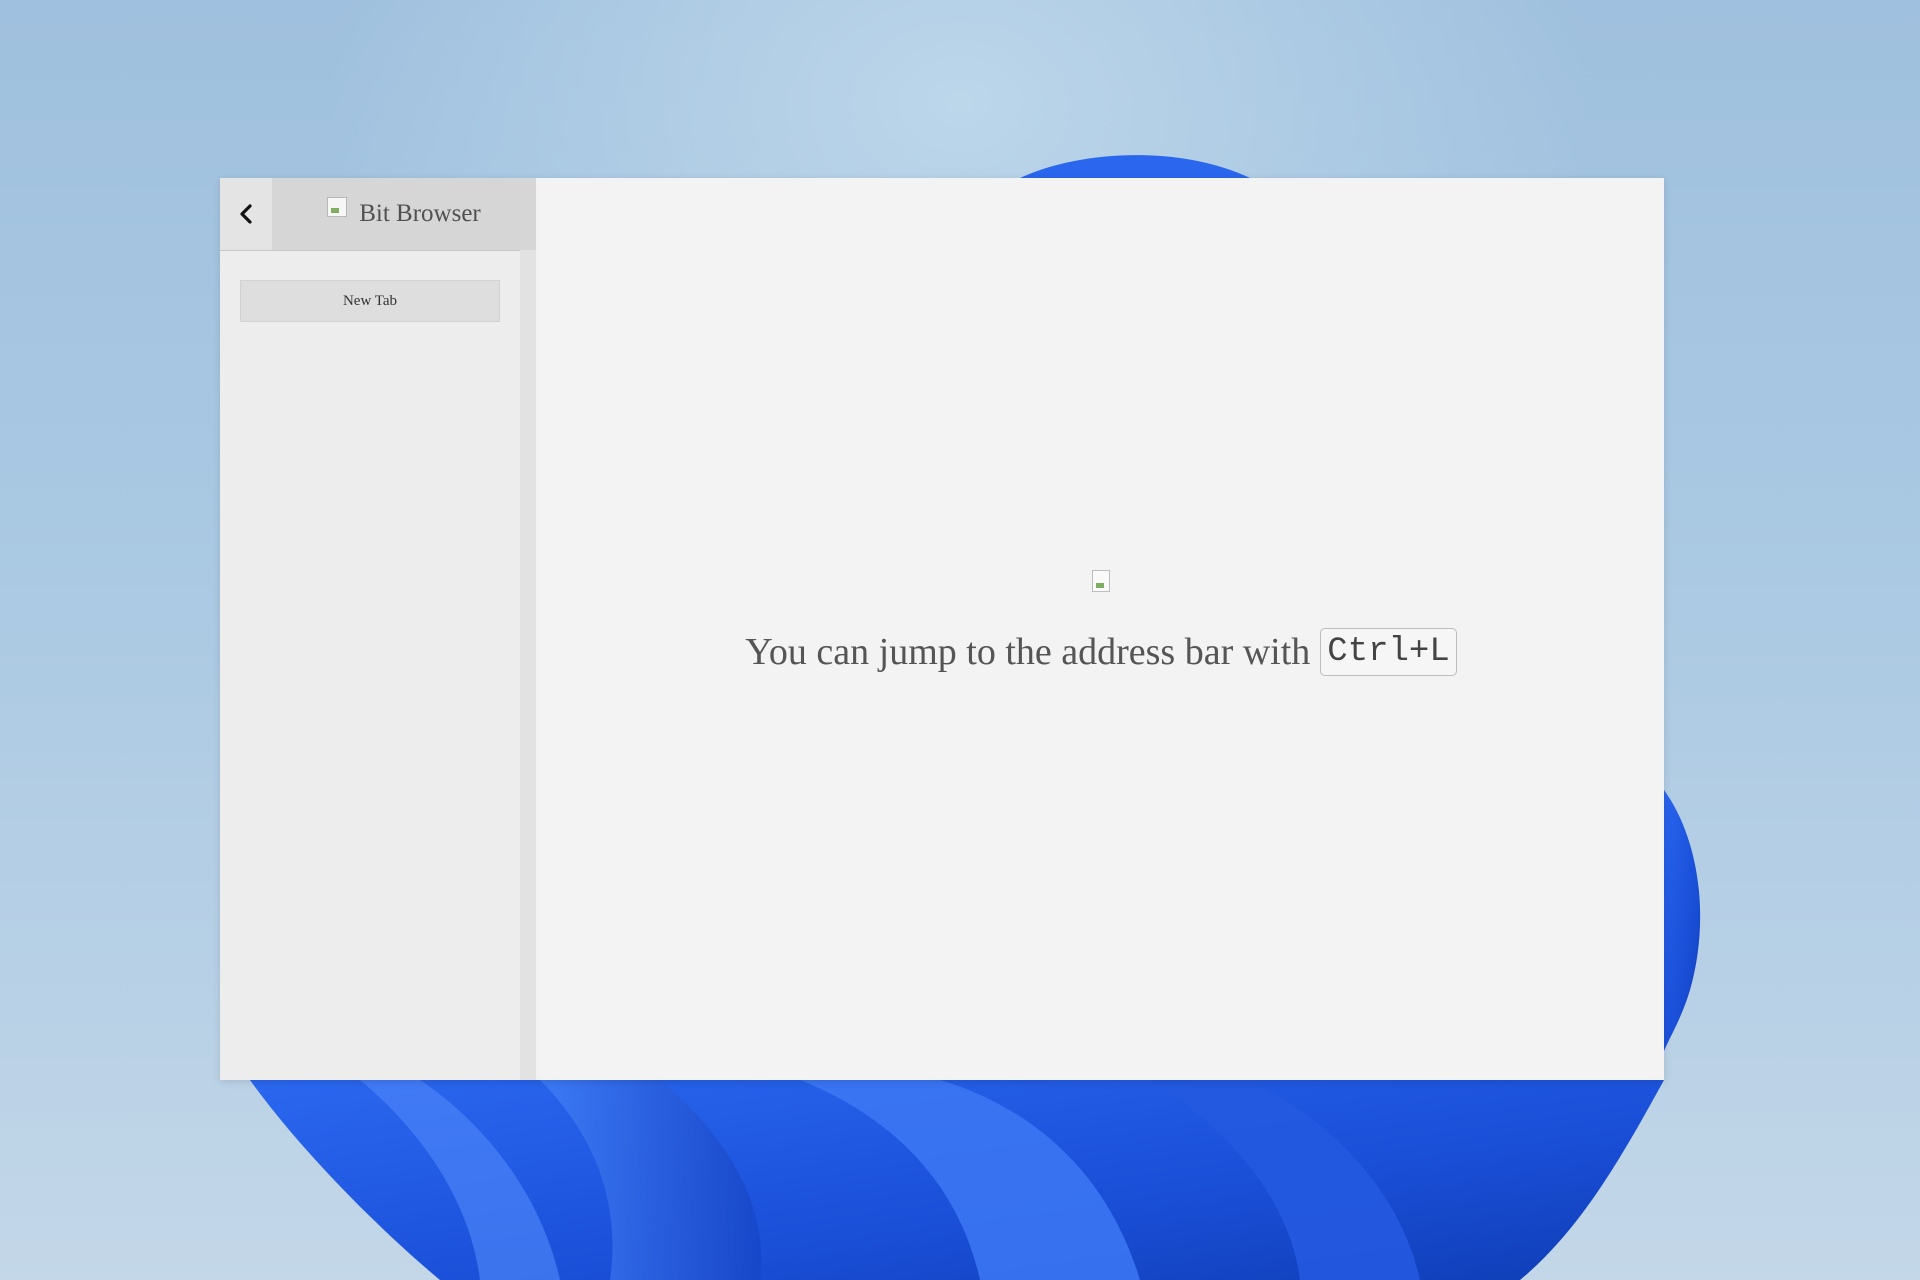 The width and height of the screenshot is (1920, 1280). I want to click on hint-text: You can jump to the address bar with, so click(1028, 652).